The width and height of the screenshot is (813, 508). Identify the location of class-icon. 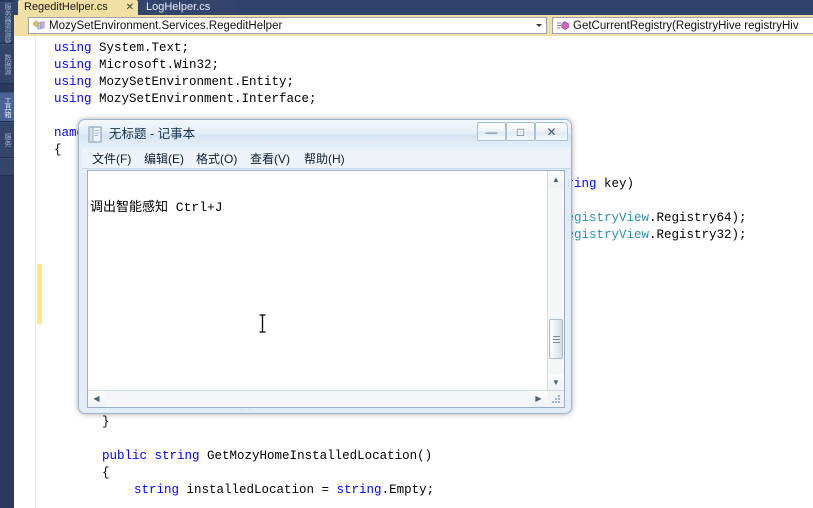
(39, 25).